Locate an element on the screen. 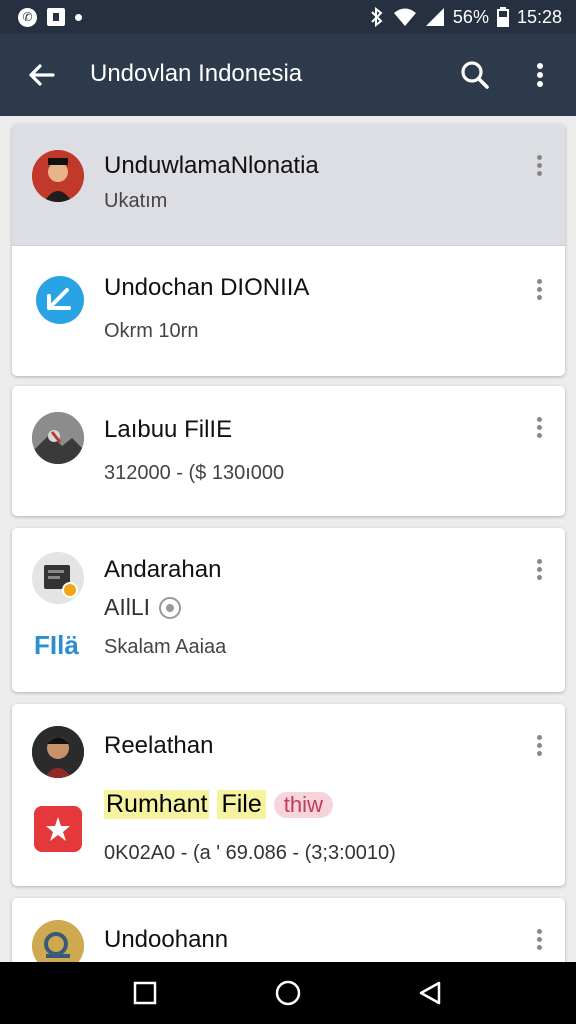 Image resolution: width=576 pixels, height=1024 pixels. tag-pink: thiw is located at coordinates (303, 804).